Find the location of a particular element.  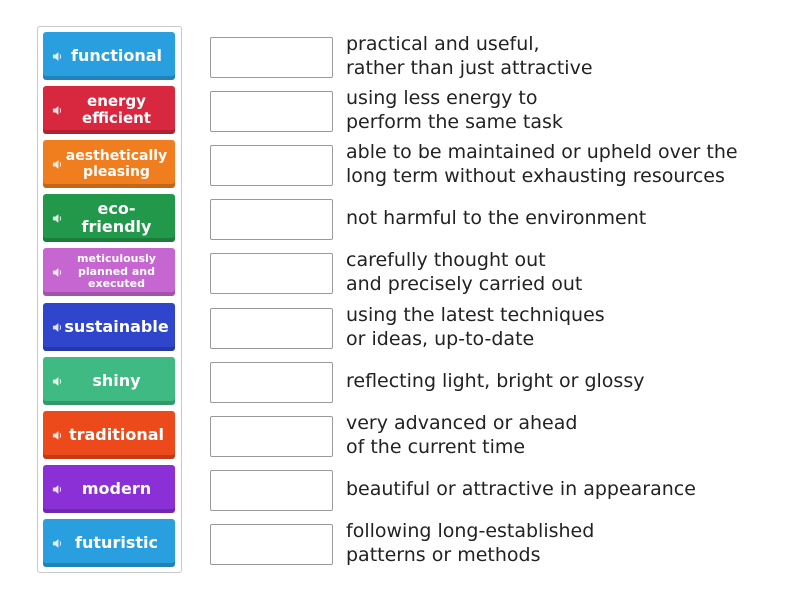

word-tile: eco-friendly is located at coordinates (109, 218).